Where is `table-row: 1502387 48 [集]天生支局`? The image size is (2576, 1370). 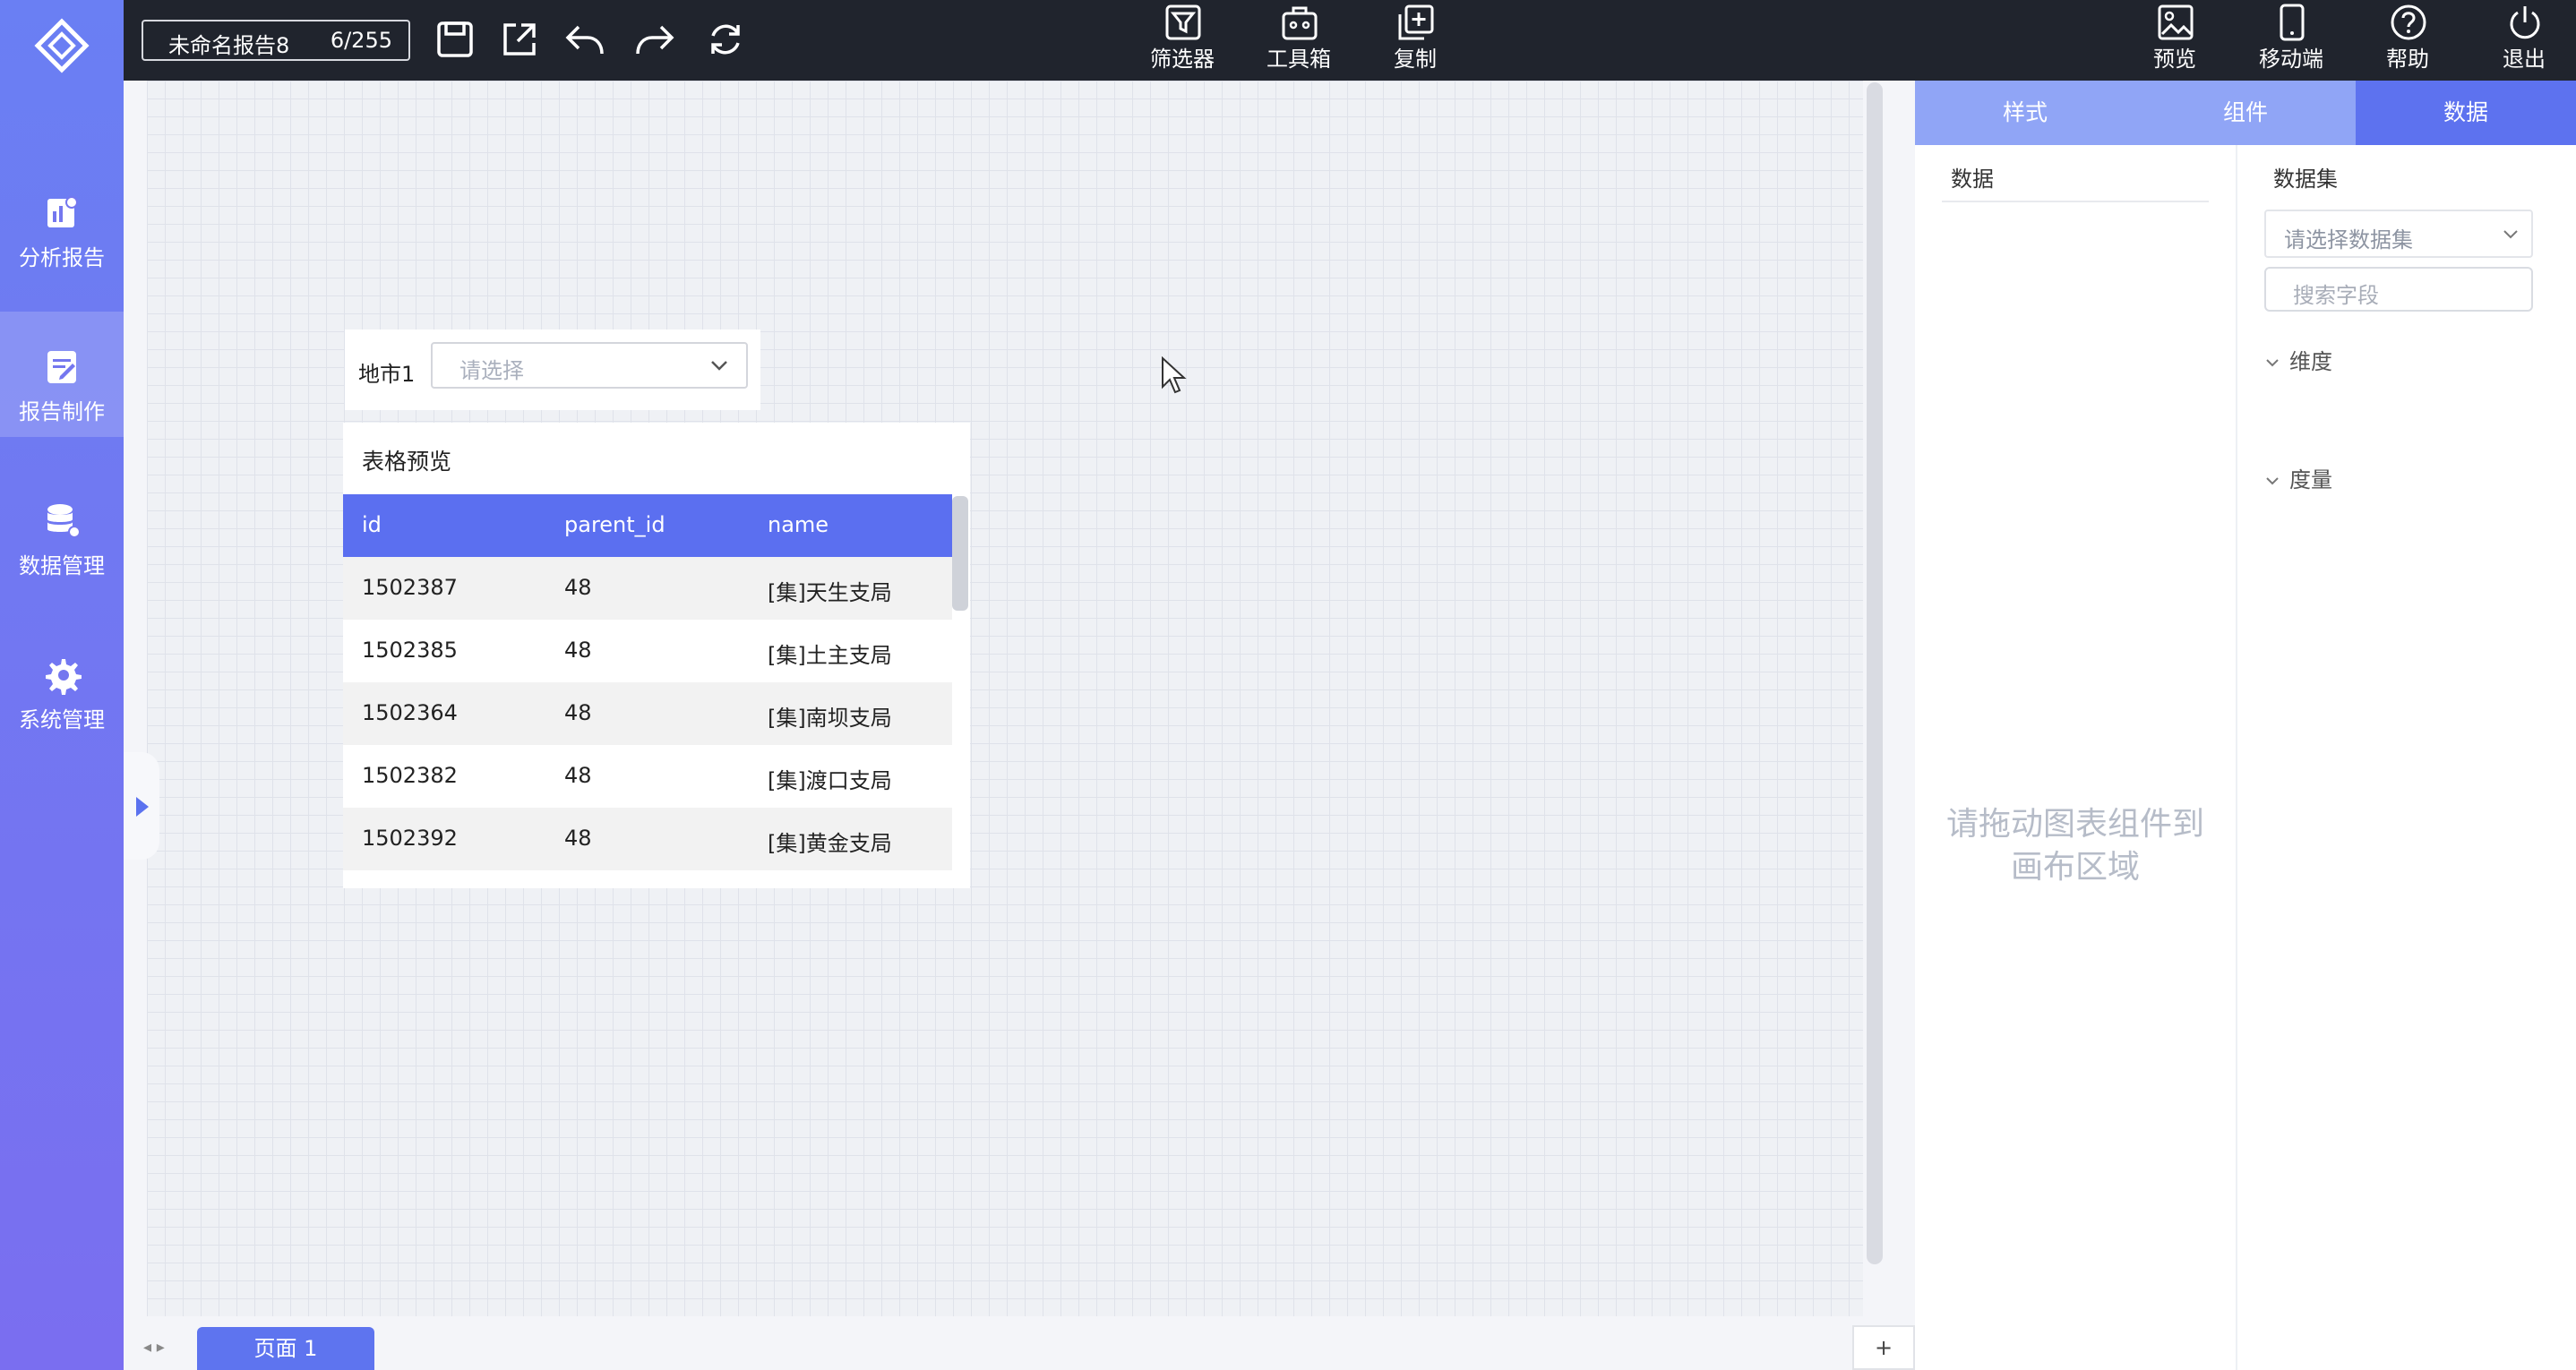 table-row: 1502387 48 [集]天生支局 is located at coordinates (647, 589).